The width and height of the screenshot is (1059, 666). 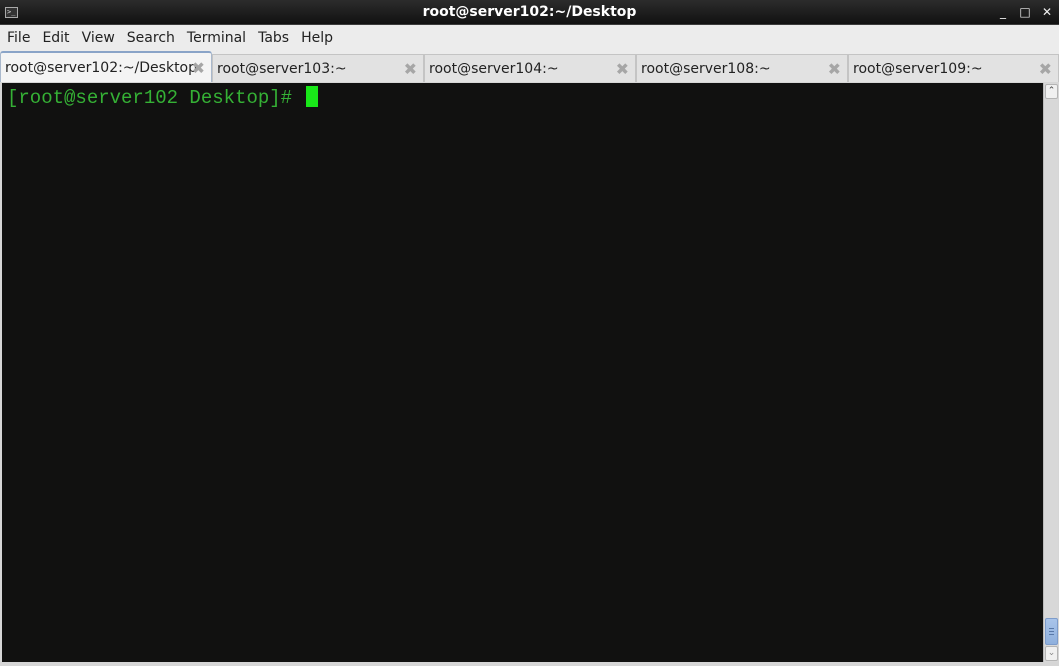 I want to click on tab-server109: root@server109:~ ✖, so click(x=953, y=68).